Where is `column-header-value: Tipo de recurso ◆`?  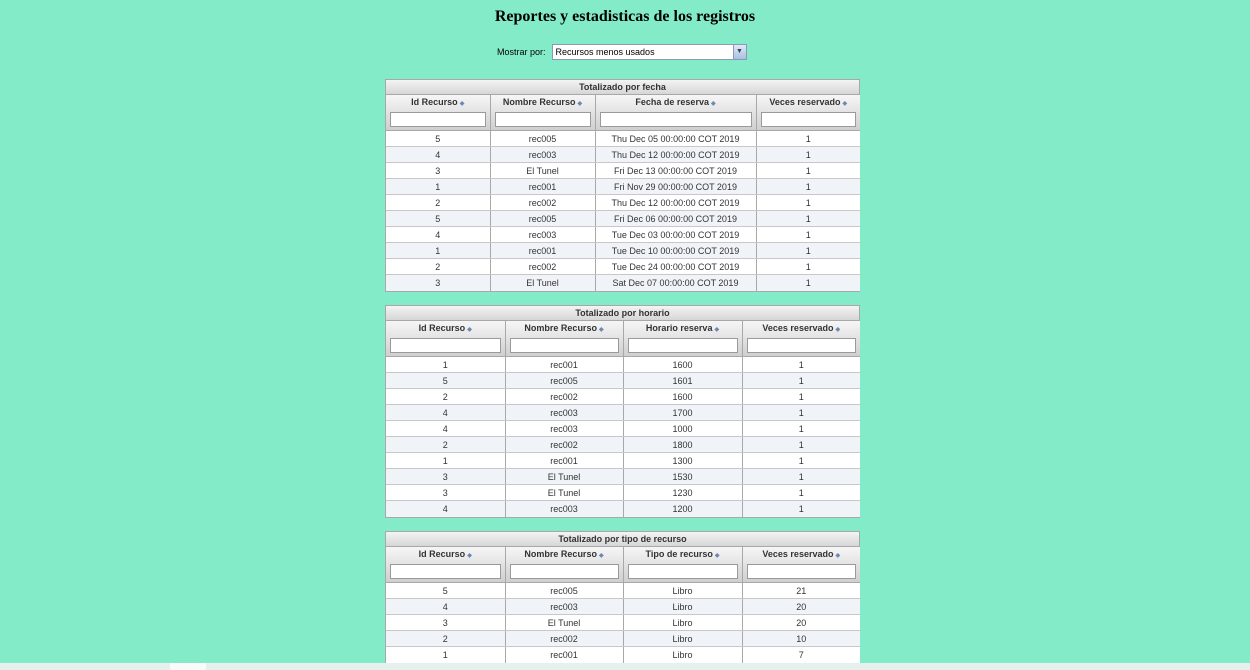 column-header-value: Tipo de recurso ◆ is located at coordinates (683, 565).